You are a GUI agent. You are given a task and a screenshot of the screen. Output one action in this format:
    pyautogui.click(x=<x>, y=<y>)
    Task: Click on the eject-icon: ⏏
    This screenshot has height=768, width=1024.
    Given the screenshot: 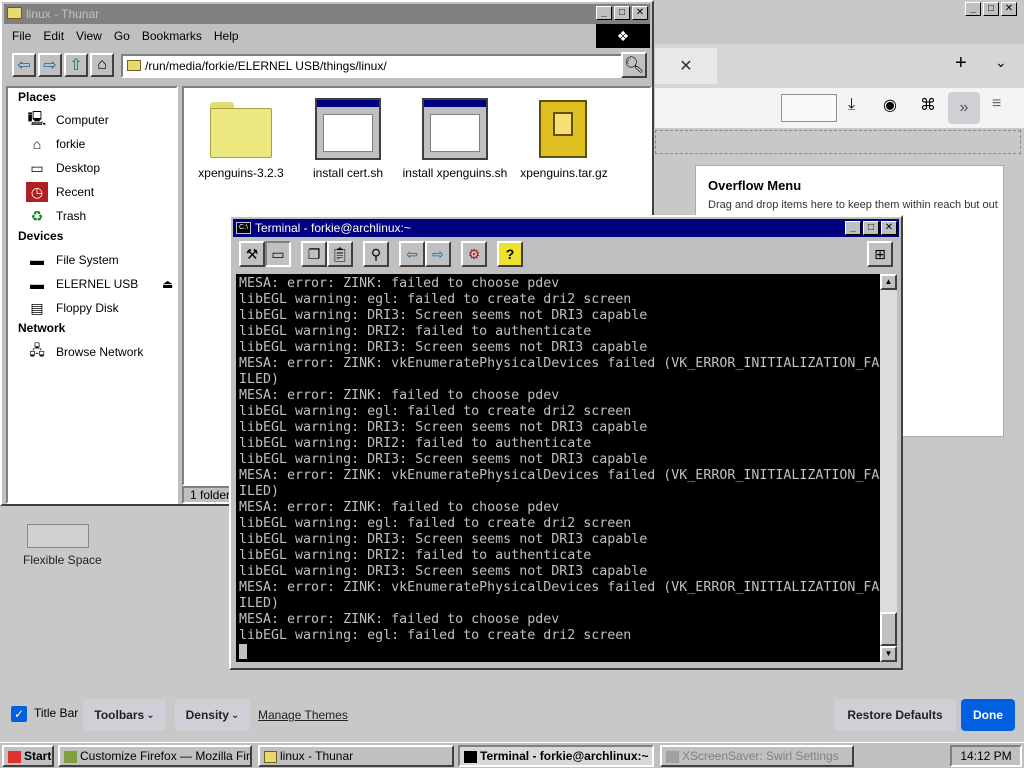 What is the action you would take?
    pyautogui.click(x=167, y=284)
    